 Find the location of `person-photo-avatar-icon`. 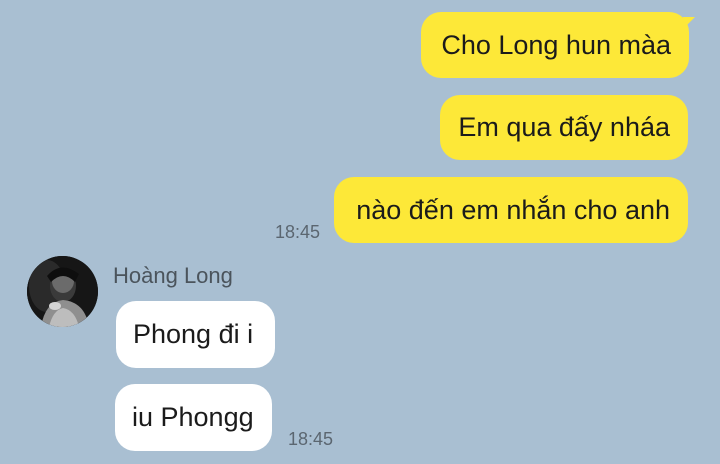

person-photo-avatar-icon is located at coordinates (62, 291).